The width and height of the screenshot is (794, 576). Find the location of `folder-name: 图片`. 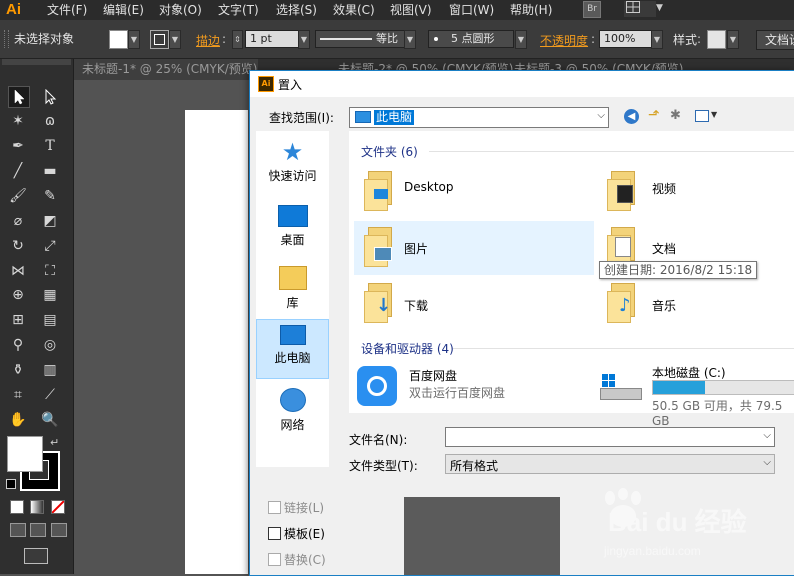

folder-name: 图片 is located at coordinates (416, 249).